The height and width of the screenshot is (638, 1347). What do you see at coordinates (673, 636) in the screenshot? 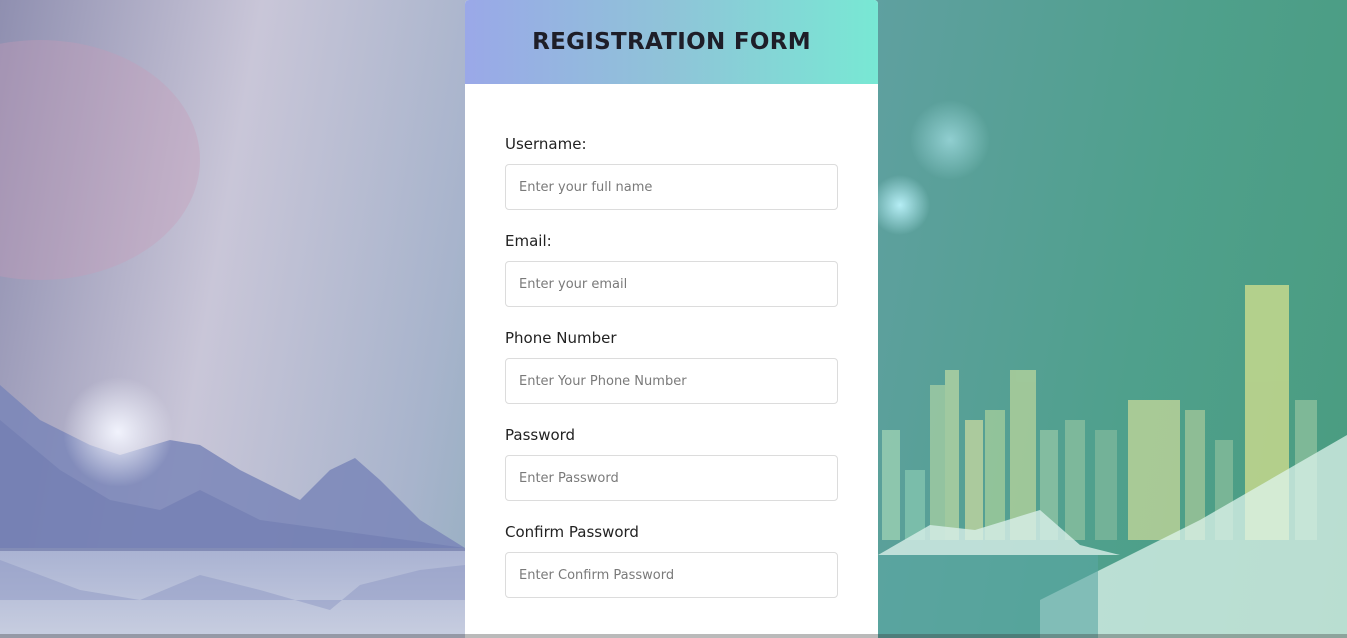
I see `bottom-edge-divider` at bounding box center [673, 636].